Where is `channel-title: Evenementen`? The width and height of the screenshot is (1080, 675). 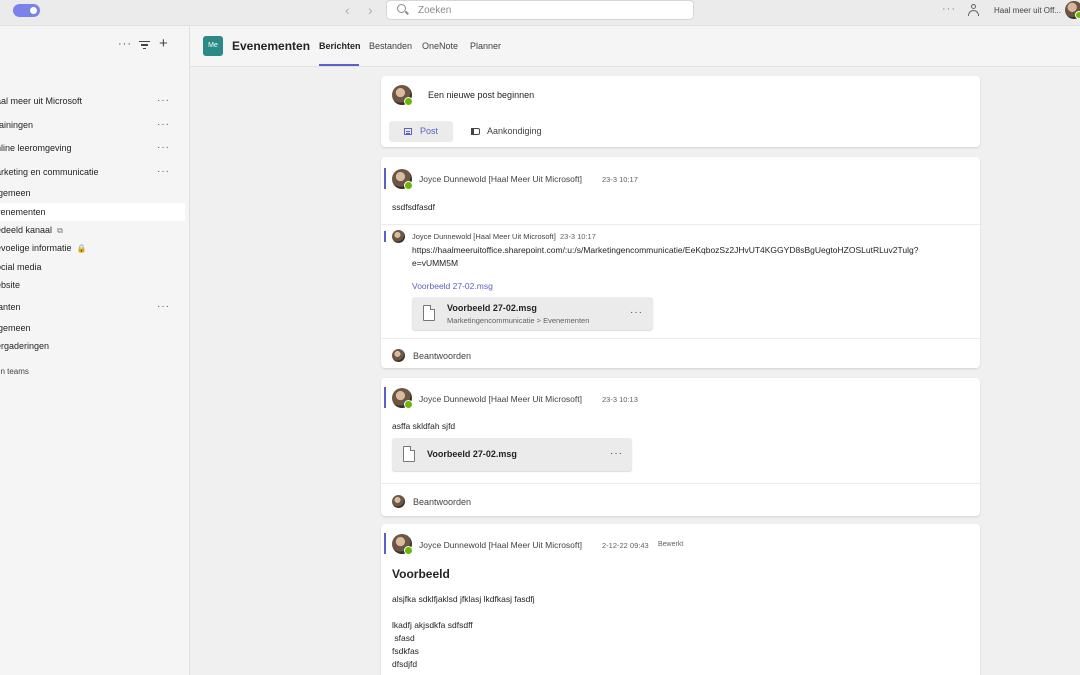 channel-title: Evenementen is located at coordinates (271, 46).